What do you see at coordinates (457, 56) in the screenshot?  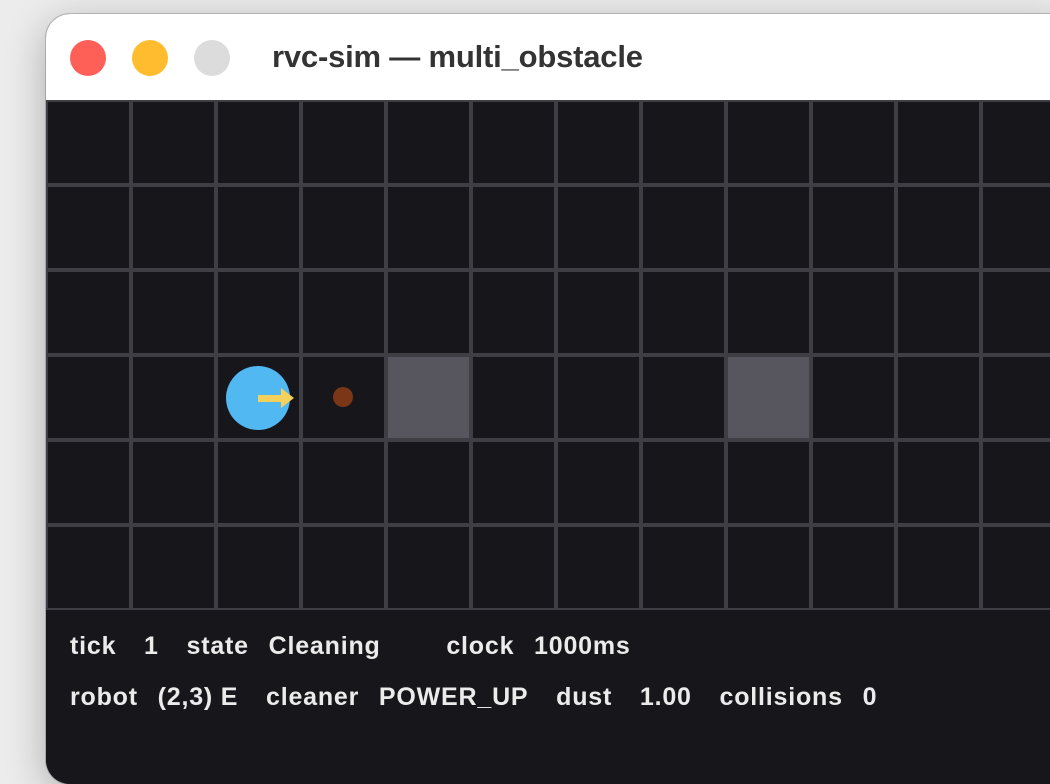 I see `window-title: rvc-sim — multi_obstacle` at bounding box center [457, 56].